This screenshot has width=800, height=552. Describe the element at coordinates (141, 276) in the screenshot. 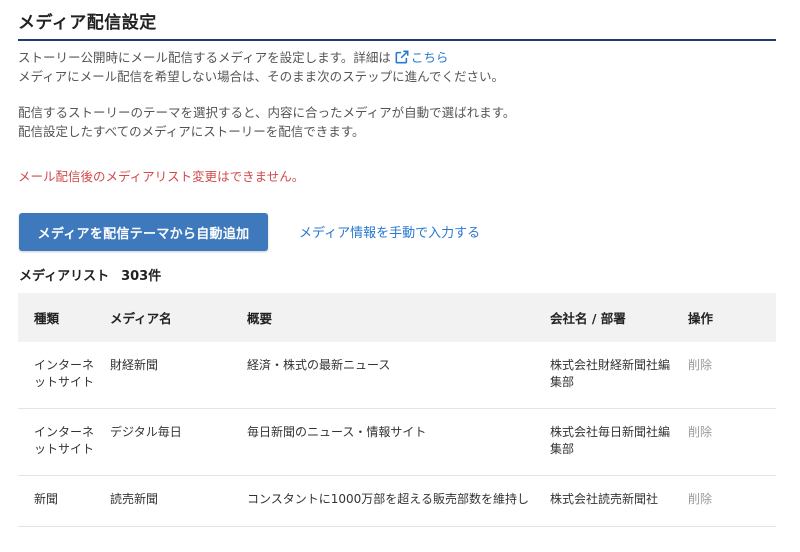

I see `media-list-count: 303件` at that location.